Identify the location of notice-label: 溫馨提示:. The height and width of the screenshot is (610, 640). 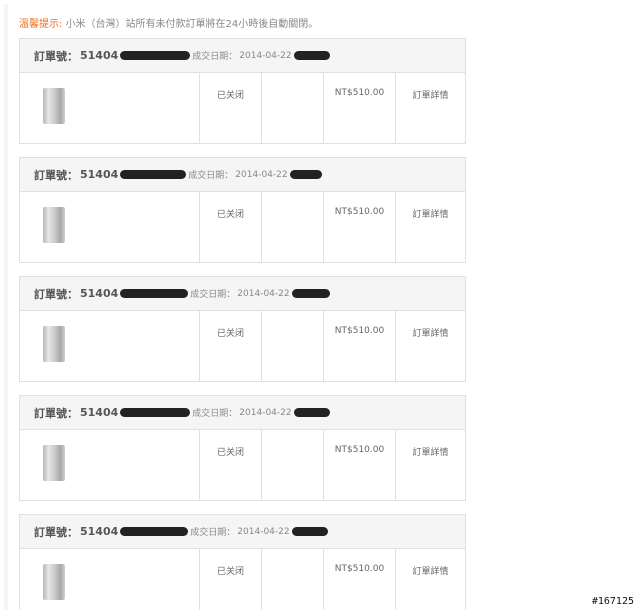
(41, 24).